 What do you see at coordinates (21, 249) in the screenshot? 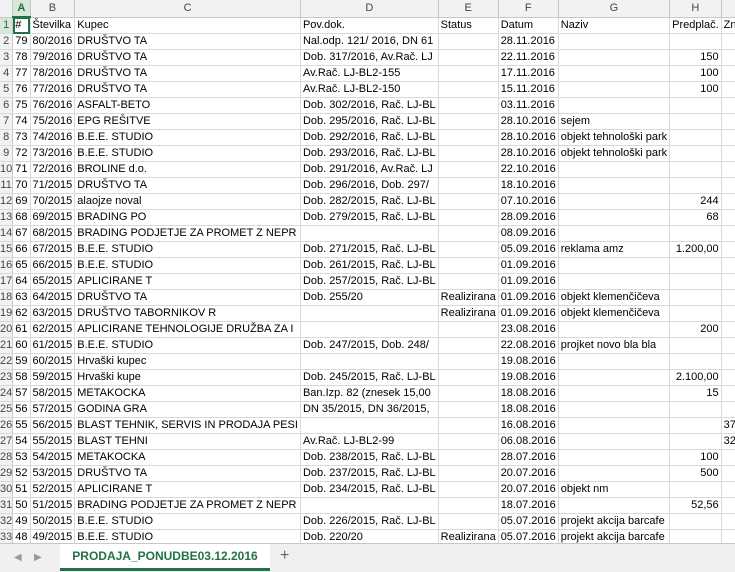
I see `cell: 66` at bounding box center [21, 249].